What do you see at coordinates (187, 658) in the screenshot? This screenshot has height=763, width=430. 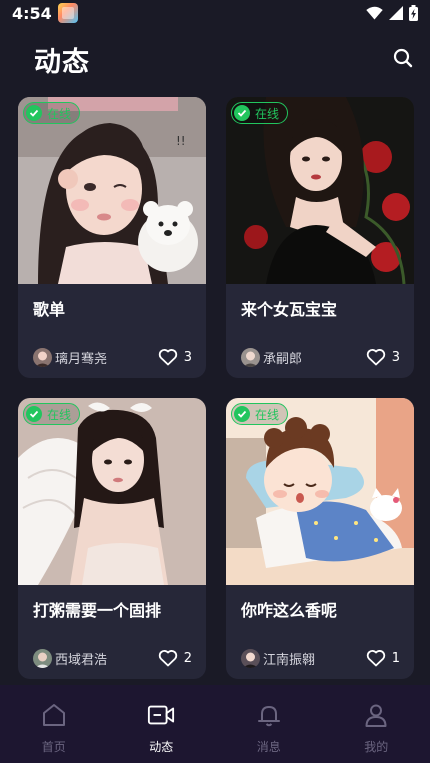 I see `like-count: 2` at bounding box center [187, 658].